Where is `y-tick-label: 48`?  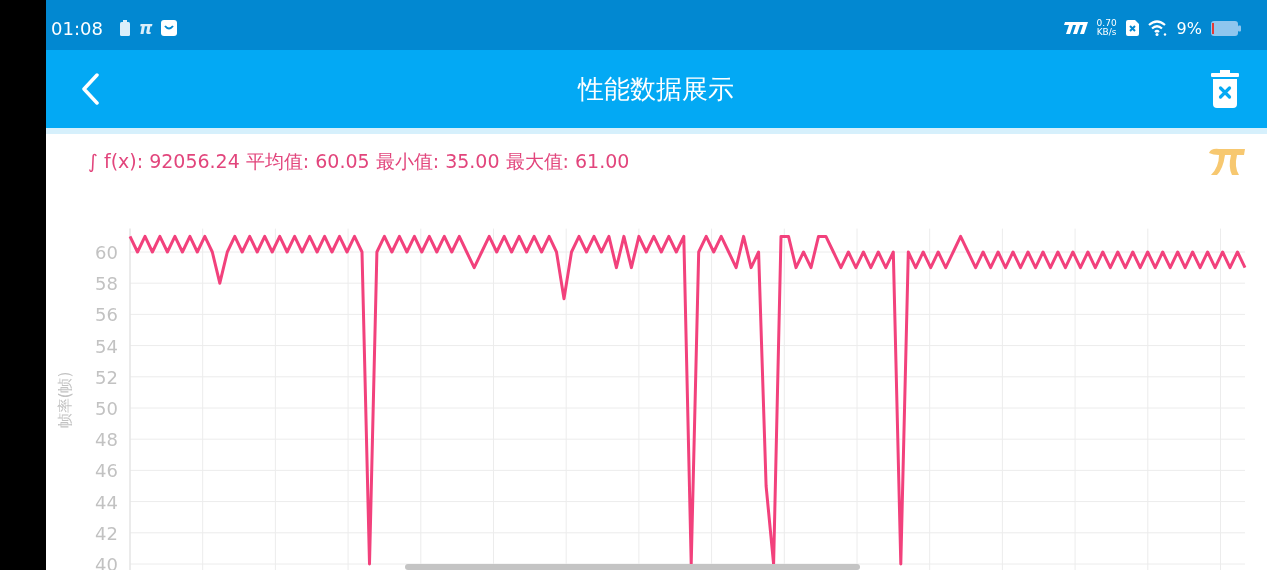 y-tick-label: 48 is located at coordinates (106, 440).